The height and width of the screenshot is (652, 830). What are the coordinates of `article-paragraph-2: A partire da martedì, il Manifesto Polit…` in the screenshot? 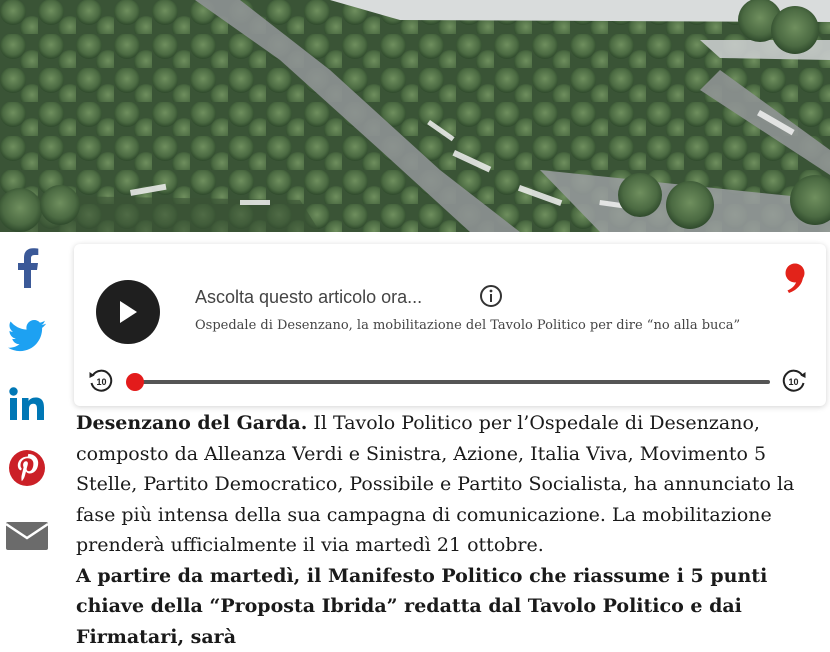 It's located at (448, 606).